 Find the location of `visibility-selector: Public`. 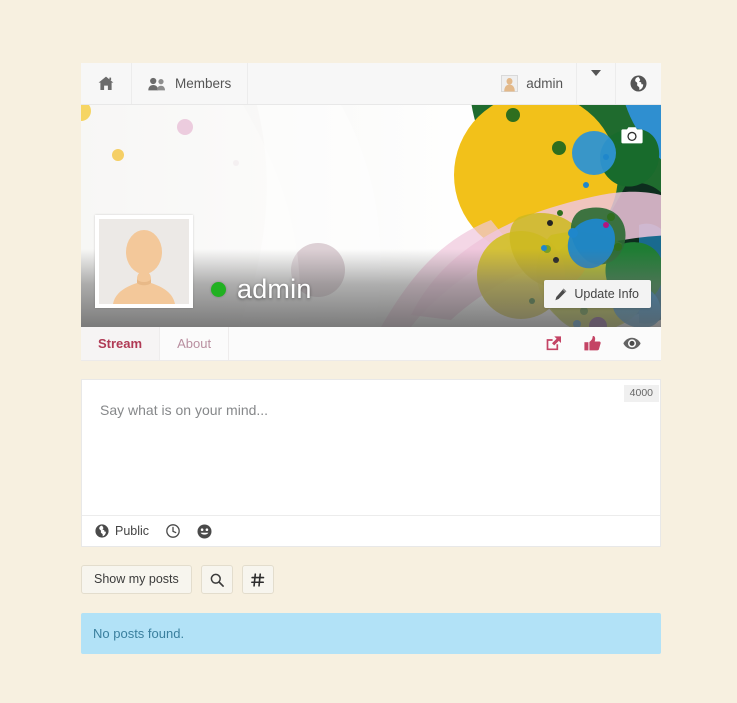

visibility-selector: Public is located at coordinates (122, 531).